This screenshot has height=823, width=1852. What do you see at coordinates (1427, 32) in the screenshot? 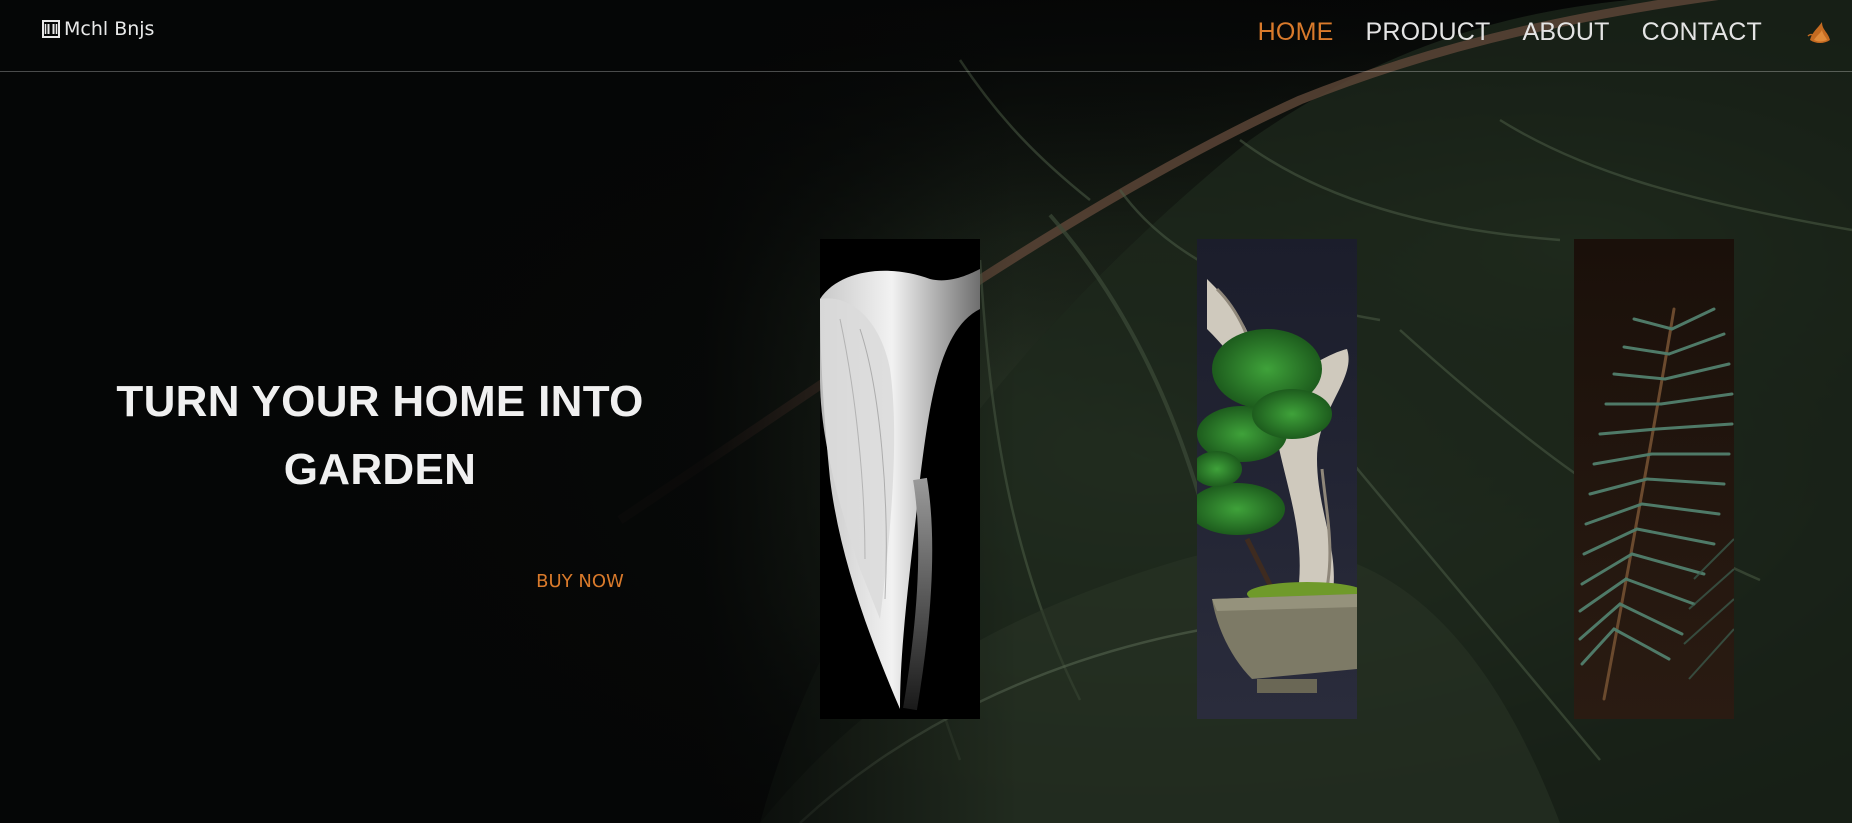
I see `nav-product: PRODUCT` at bounding box center [1427, 32].